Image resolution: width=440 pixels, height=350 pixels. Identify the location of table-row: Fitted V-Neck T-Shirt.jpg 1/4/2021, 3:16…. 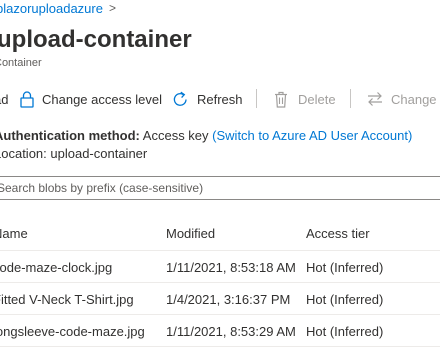
(220, 299).